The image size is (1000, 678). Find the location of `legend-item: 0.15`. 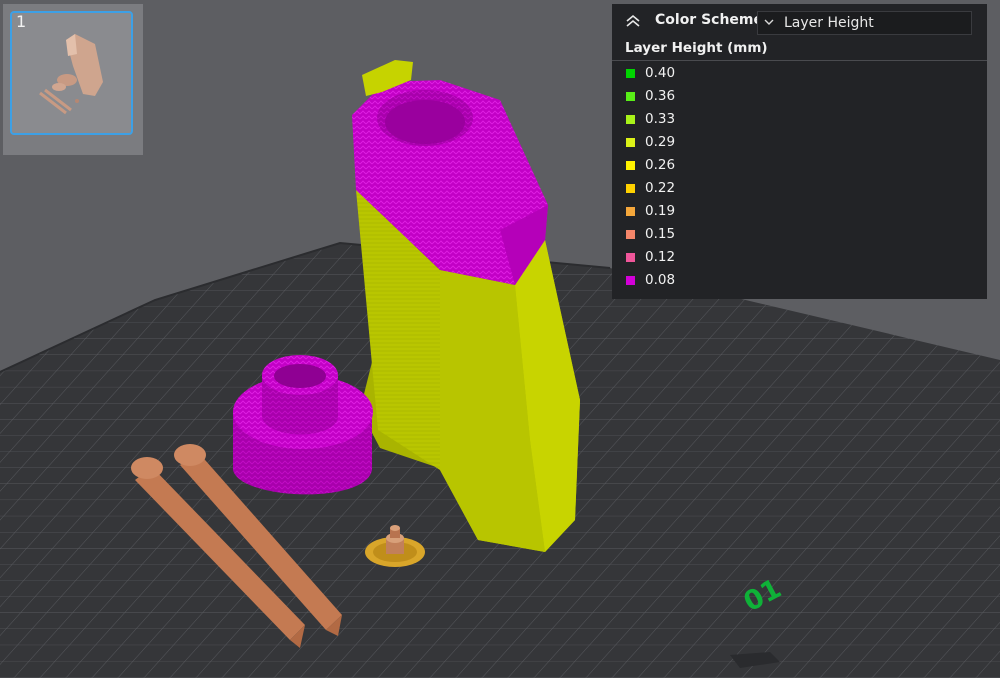

legend-item: 0.15 is located at coordinates (799, 235).